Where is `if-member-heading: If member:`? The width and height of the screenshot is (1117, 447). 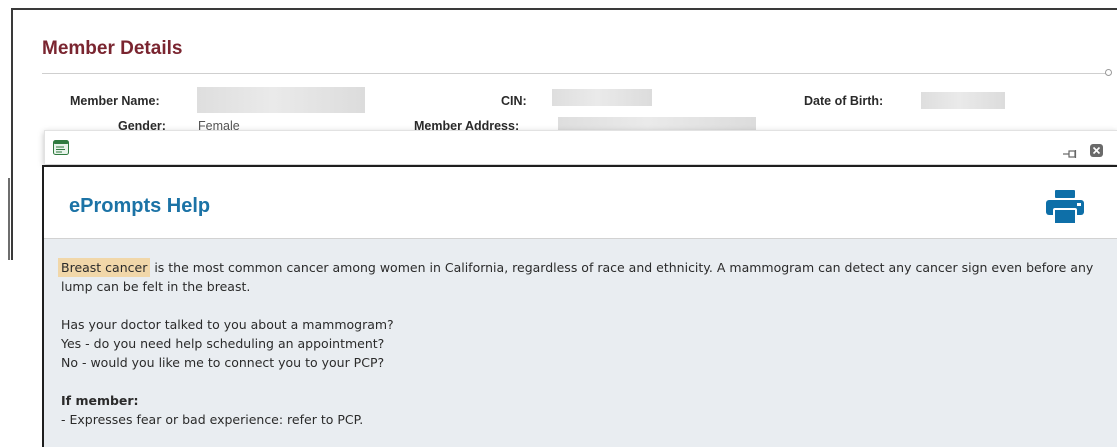
if-member-heading: If member: is located at coordinates (100, 400).